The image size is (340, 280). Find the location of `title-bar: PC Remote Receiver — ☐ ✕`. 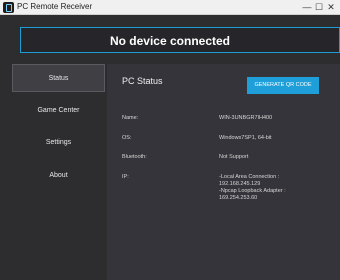

title-bar: PC Remote Receiver — ☐ ✕ is located at coordinates (170, 7).